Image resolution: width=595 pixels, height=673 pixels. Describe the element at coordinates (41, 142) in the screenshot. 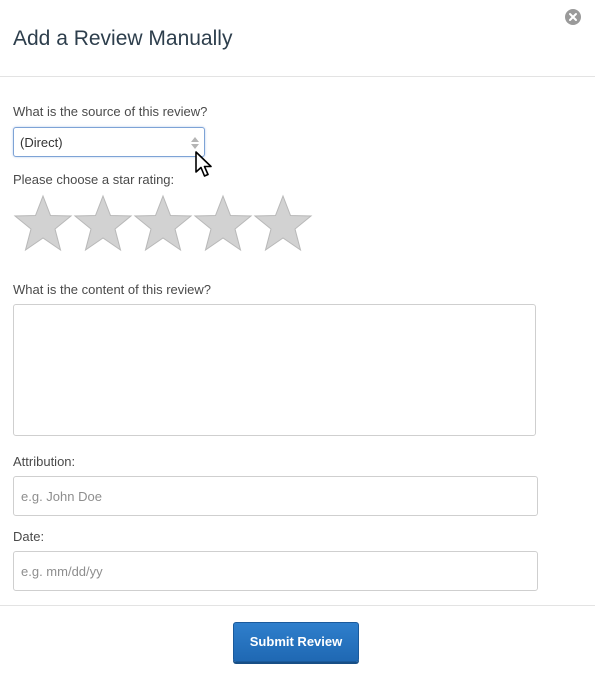

I see `source-select-value: (Direct)` at that location.